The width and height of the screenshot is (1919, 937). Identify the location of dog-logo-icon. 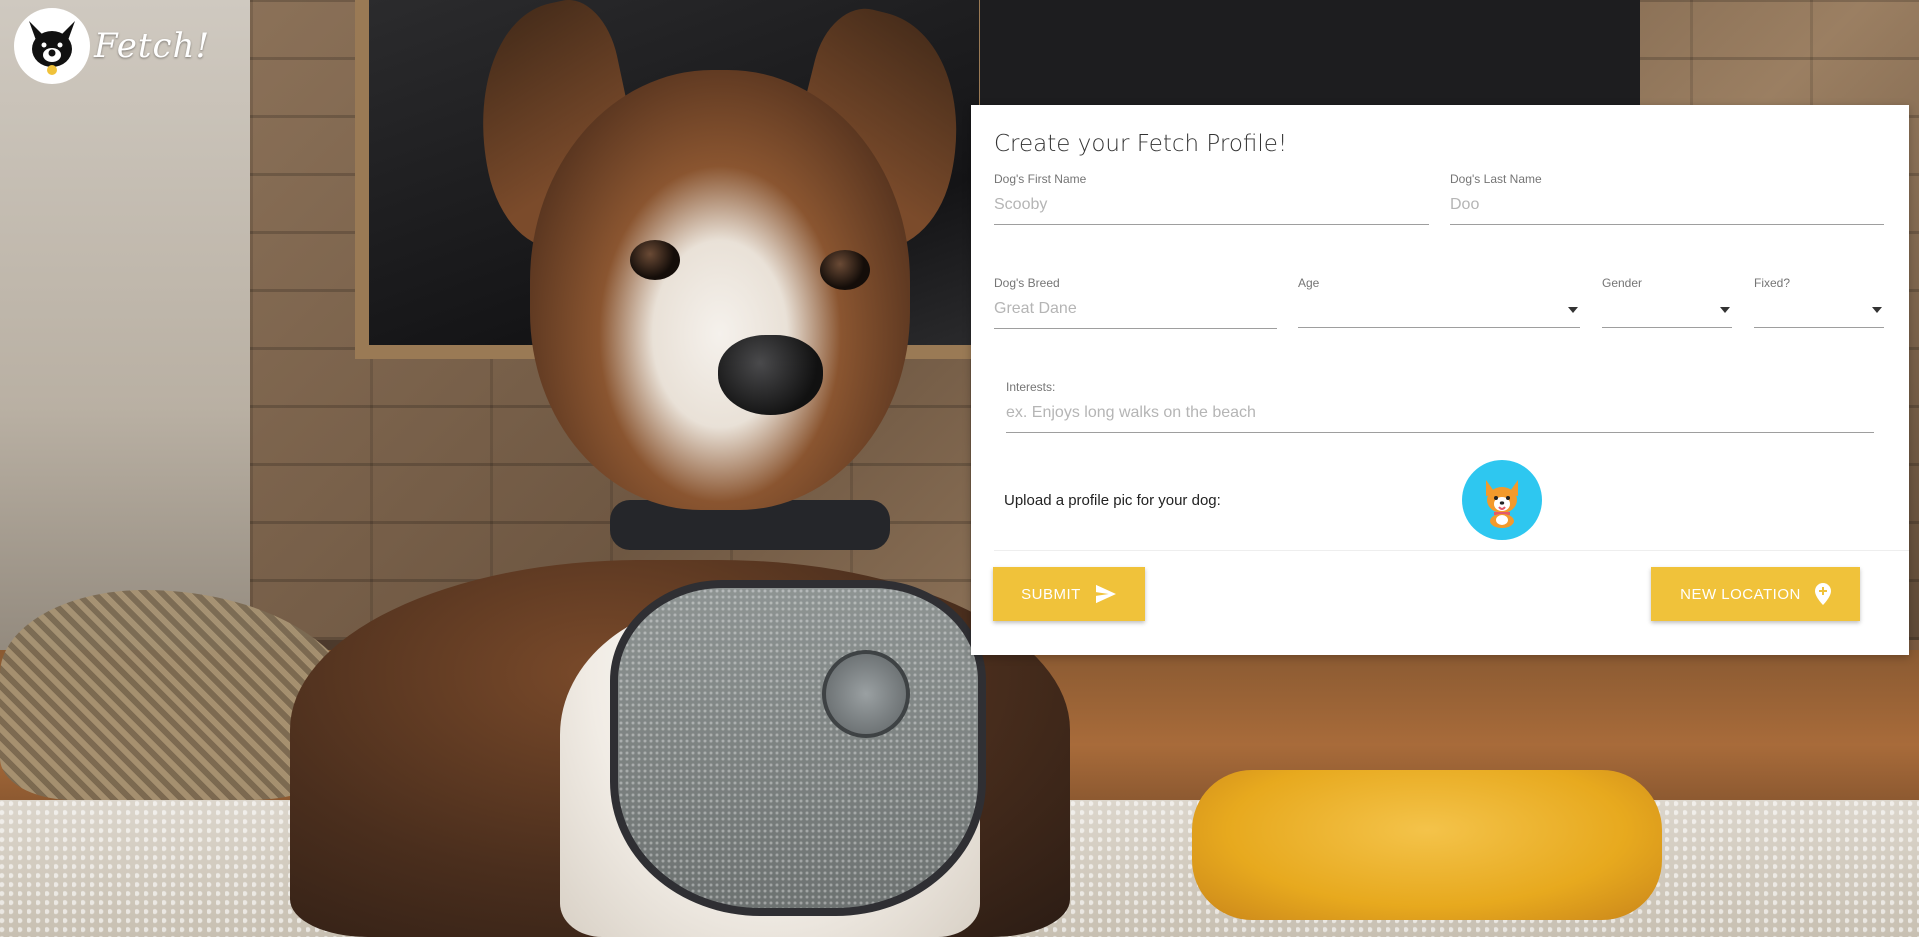
(52, 46).